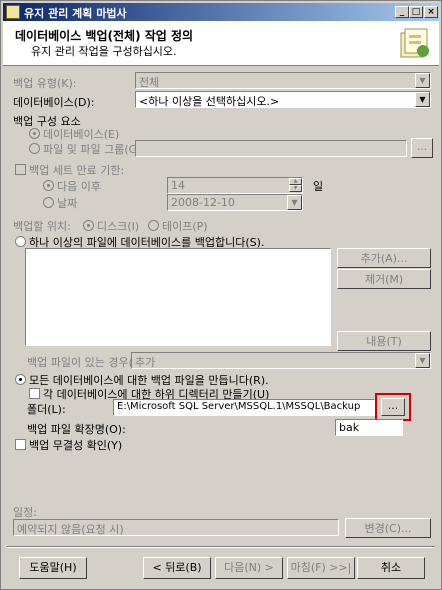  Describe the element at coordinates (349, 427) in the screenshot. I see `extension-value: bak` at that location.